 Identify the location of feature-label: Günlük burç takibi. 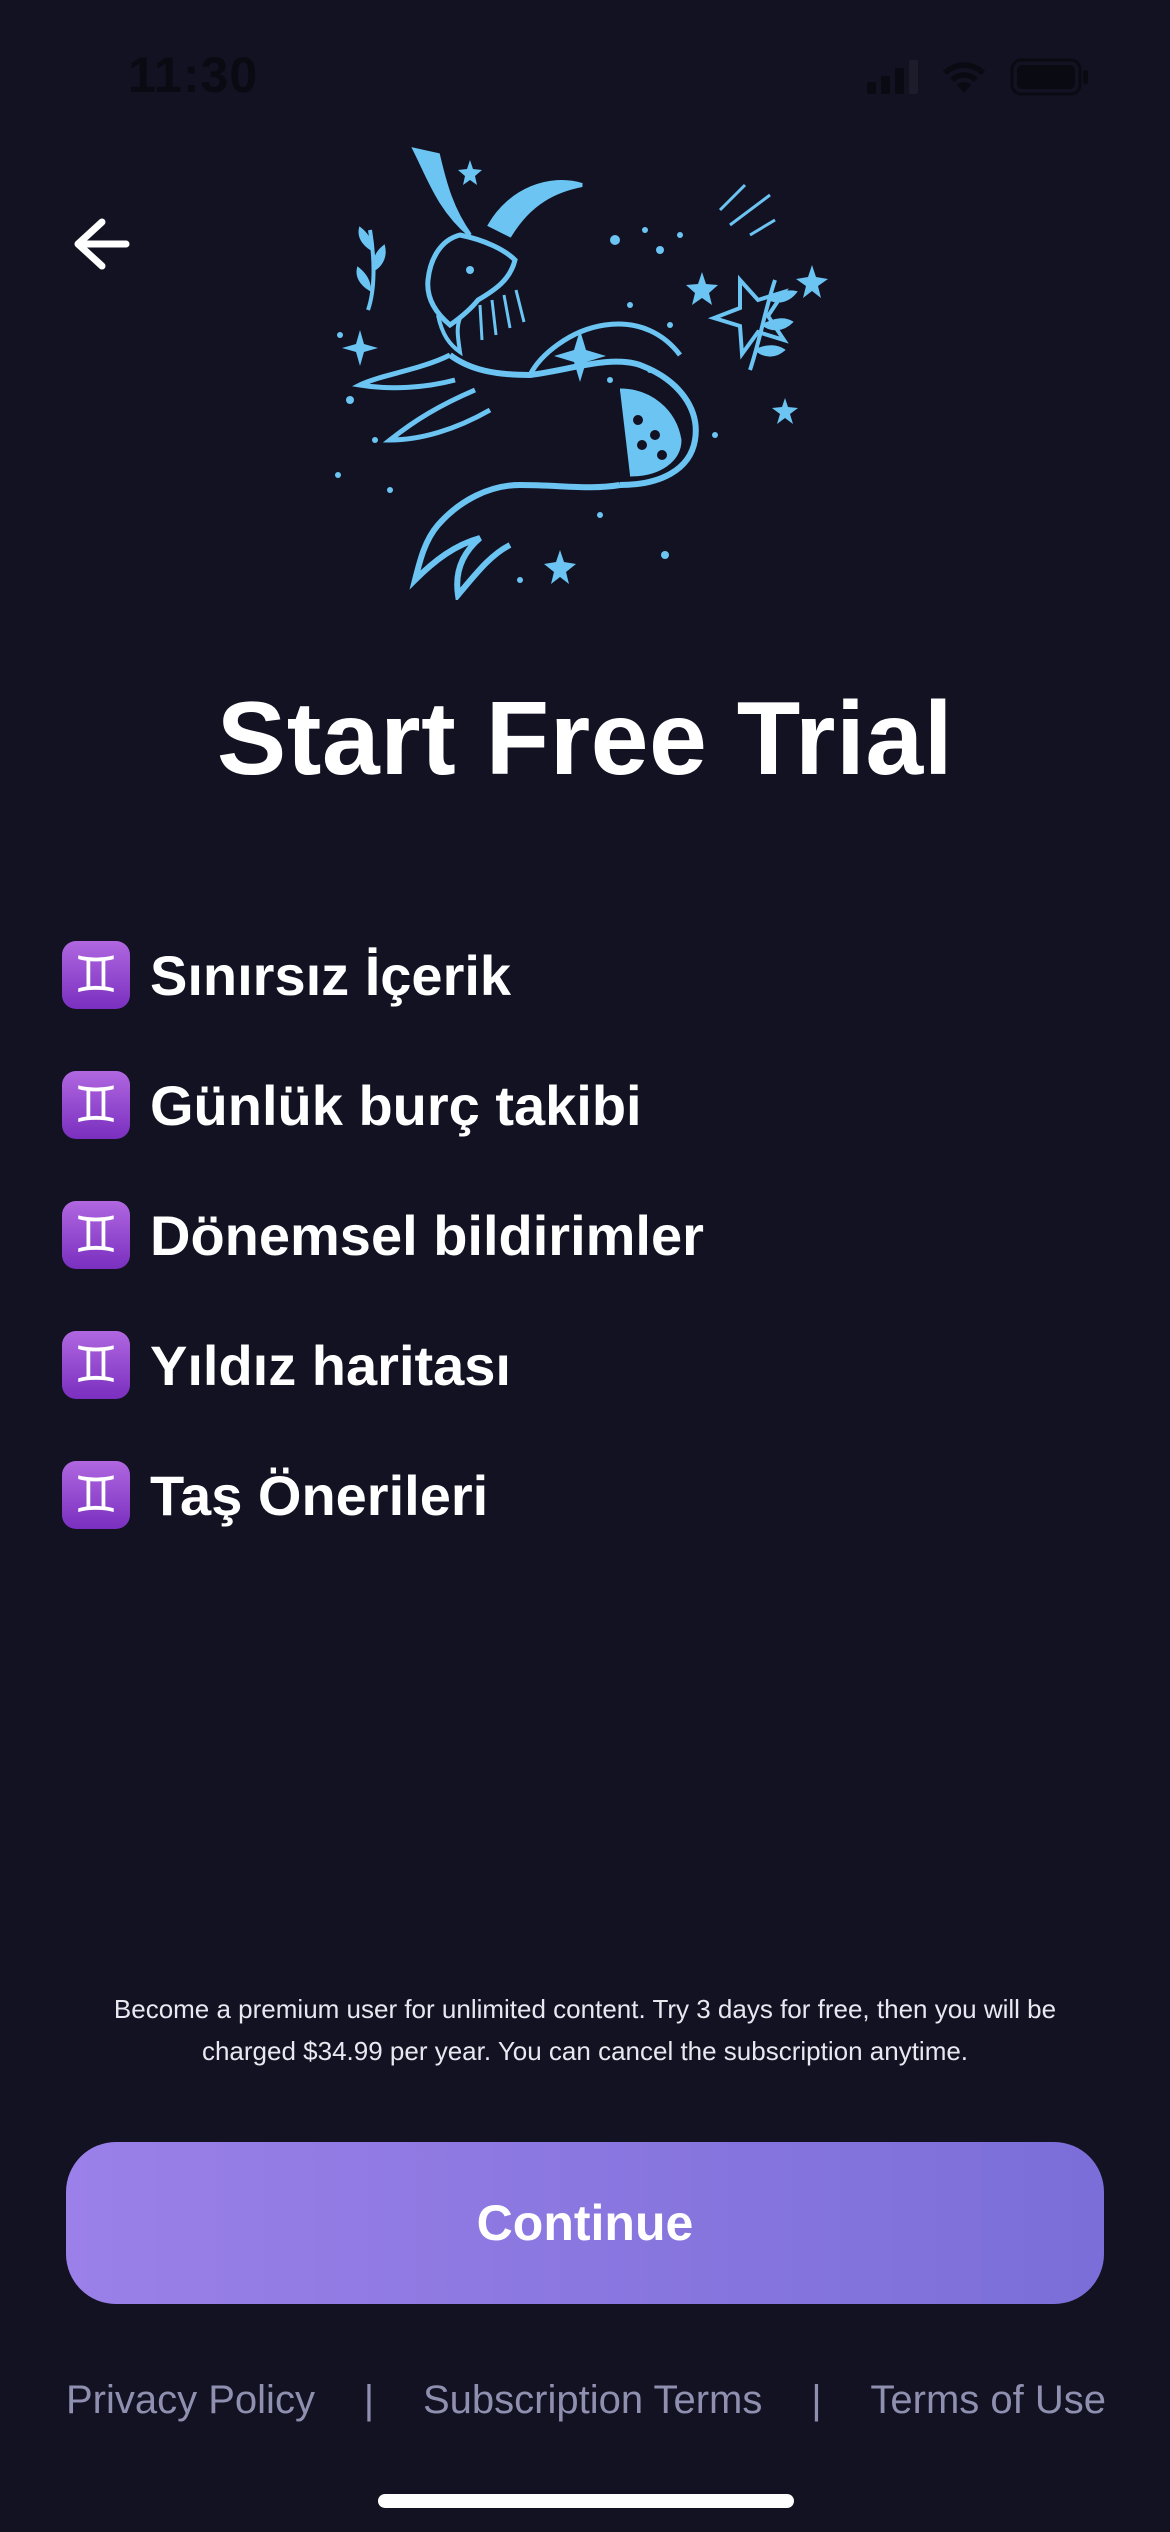
(396, 1105).